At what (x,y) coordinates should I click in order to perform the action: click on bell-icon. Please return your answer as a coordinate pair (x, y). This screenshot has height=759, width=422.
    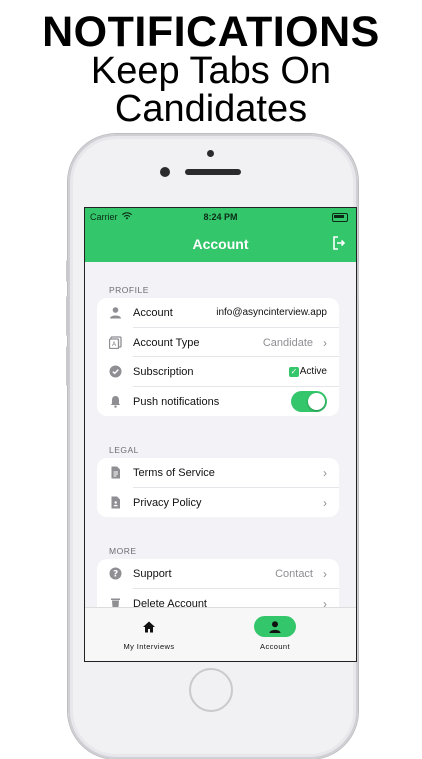
    Looking at the image, I should click on (115, 401).